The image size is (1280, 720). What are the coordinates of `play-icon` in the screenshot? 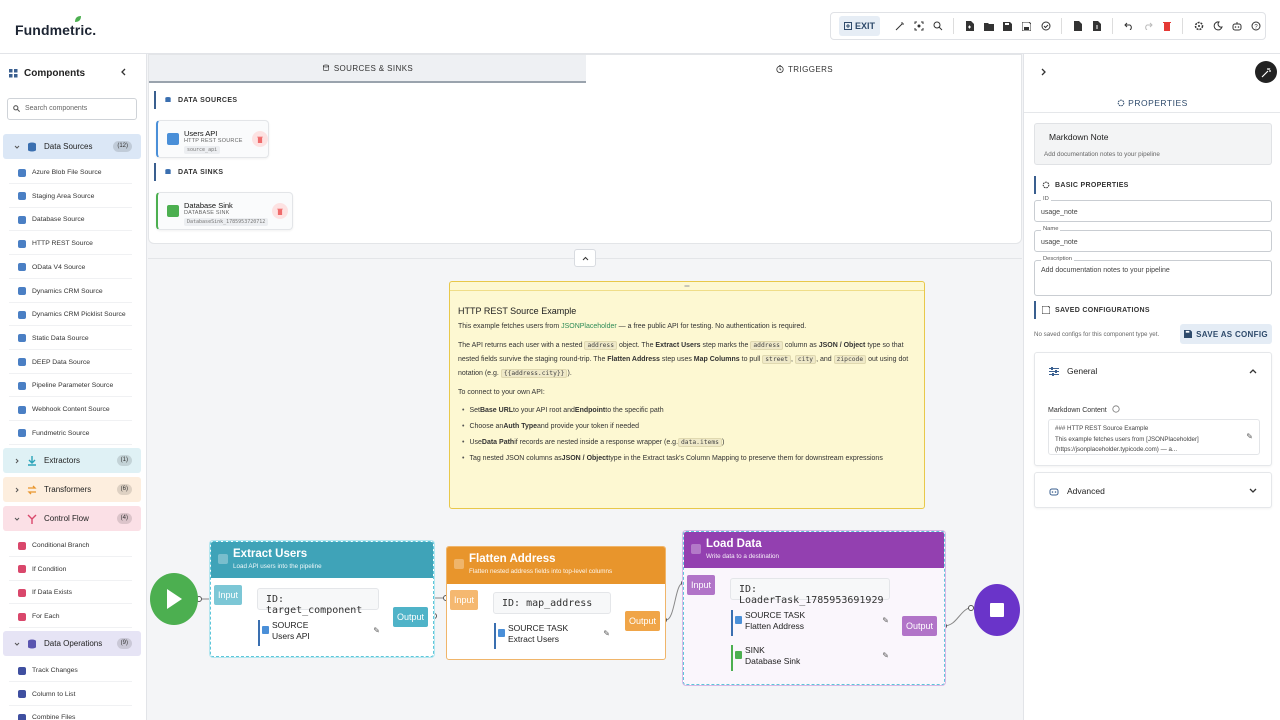 It's located at (174, 599).